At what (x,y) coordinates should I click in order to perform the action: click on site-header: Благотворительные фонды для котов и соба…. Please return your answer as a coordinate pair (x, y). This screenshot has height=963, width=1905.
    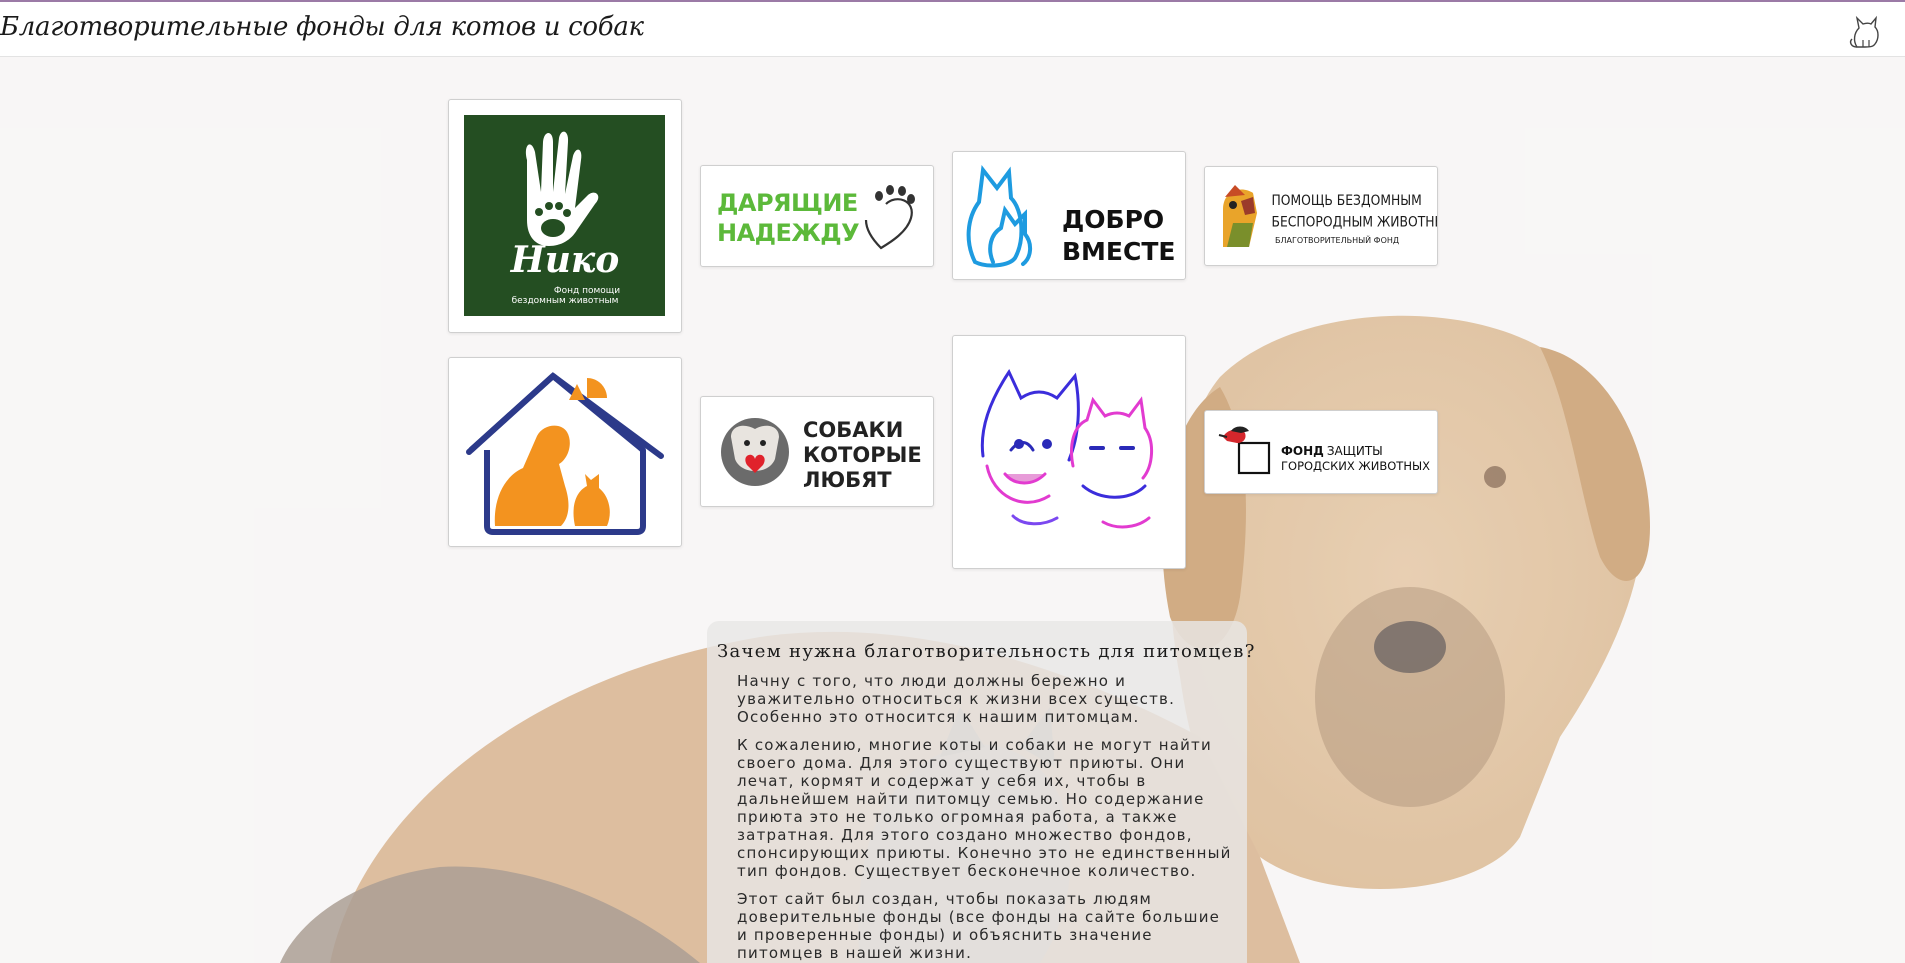
    Looking at the image, I should click on (952, 29).